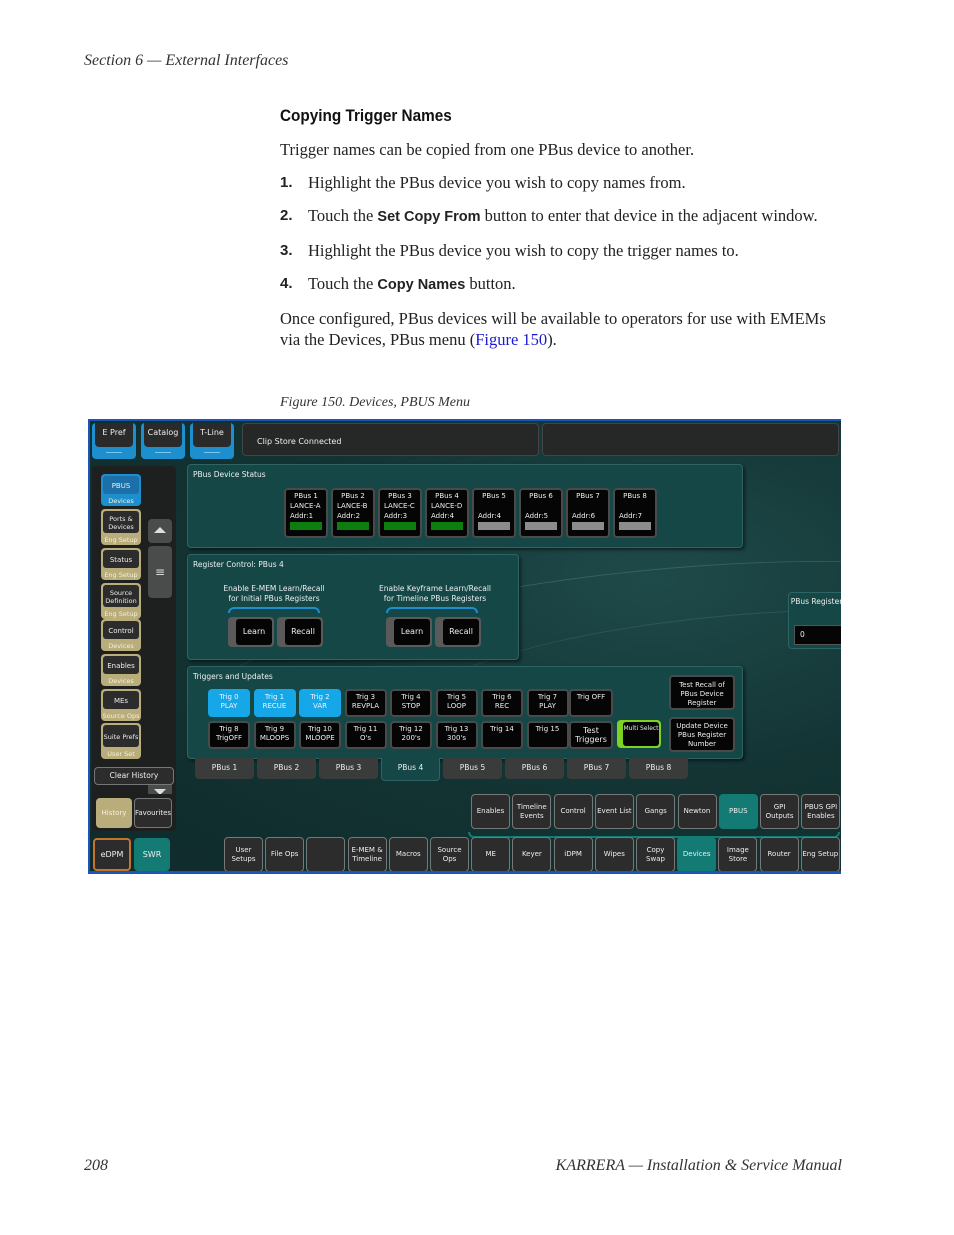 This screenshot has width=954, height=1235. What do you see at coordinates (456, 703) in the screenshot?
I see `trigger-button: Trig 5 LOOP` at bounding box center [456, 703].